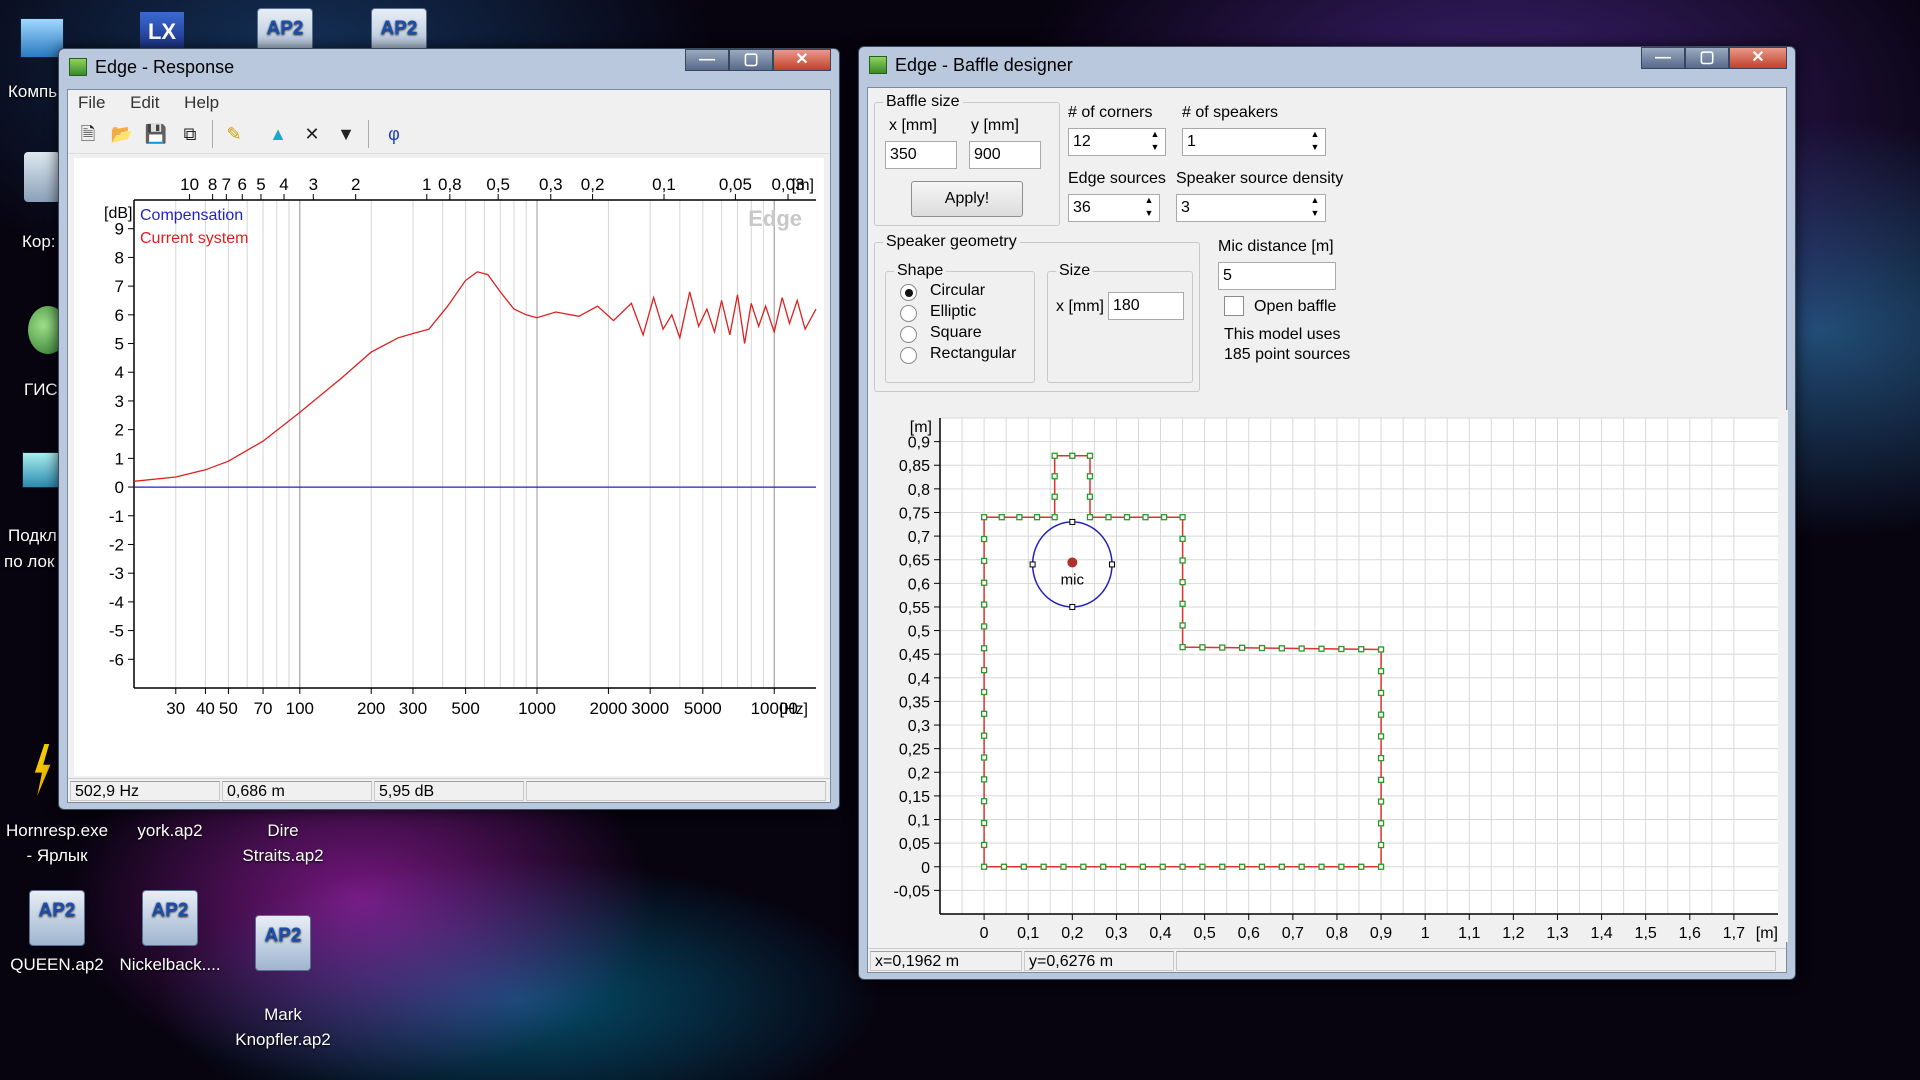 The height and width of the screenshot is (1080, 1920). Describe the element at coordinates (57, 964) in the screenshot. I see `desktop-icon-label: QUEEN.ap2` at that location.